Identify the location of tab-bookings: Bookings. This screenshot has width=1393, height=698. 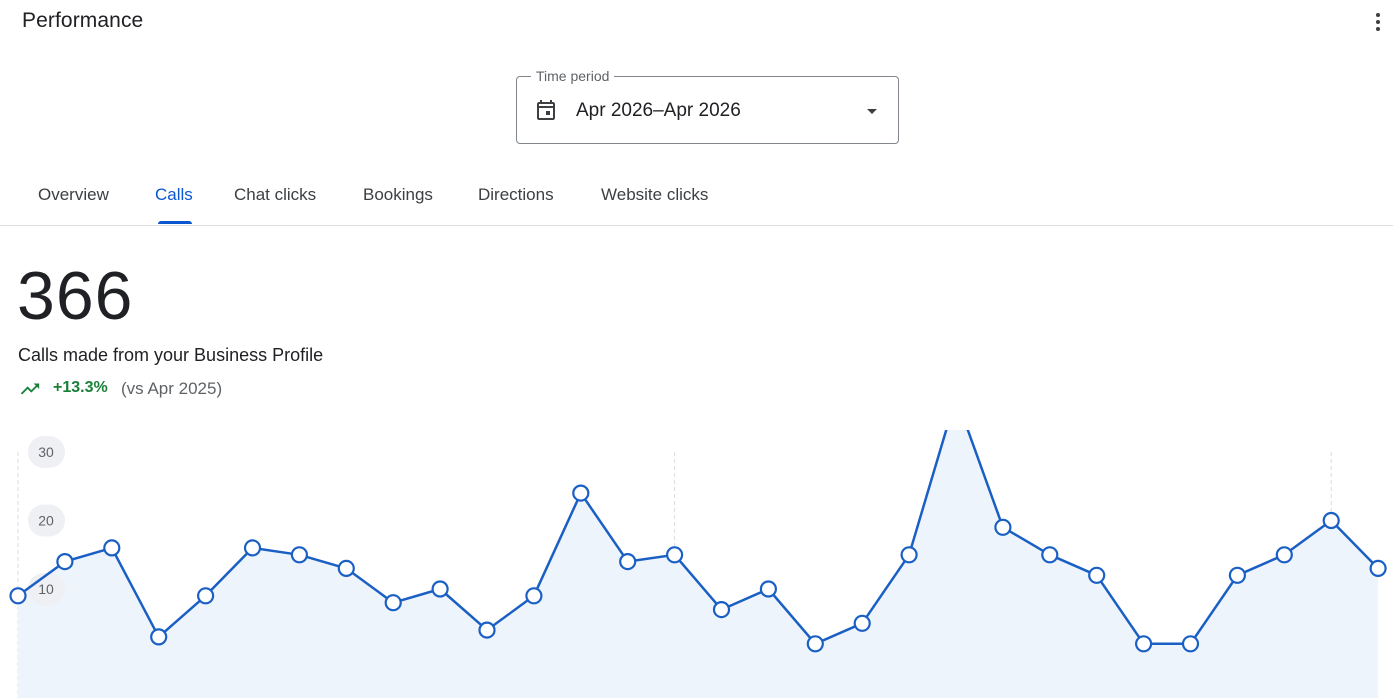
(398, 195).